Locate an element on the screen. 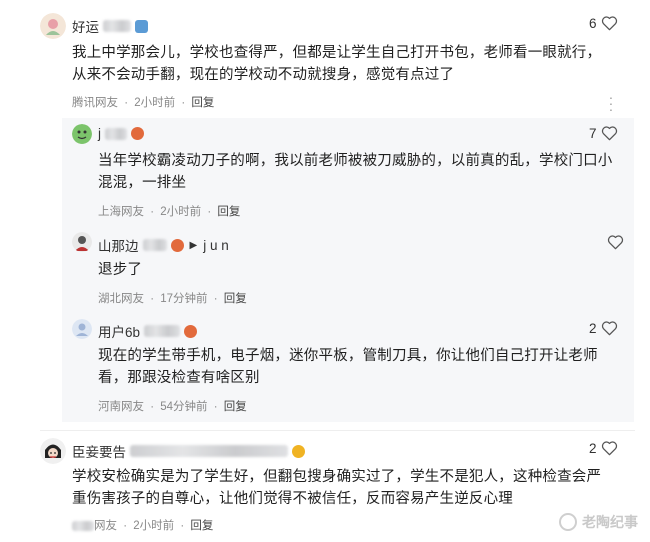 This screenshot has height=542, width=650. reply-meta: 湖北网友 · 17分钟前 · 回复 is located at coordinates (172, 298).